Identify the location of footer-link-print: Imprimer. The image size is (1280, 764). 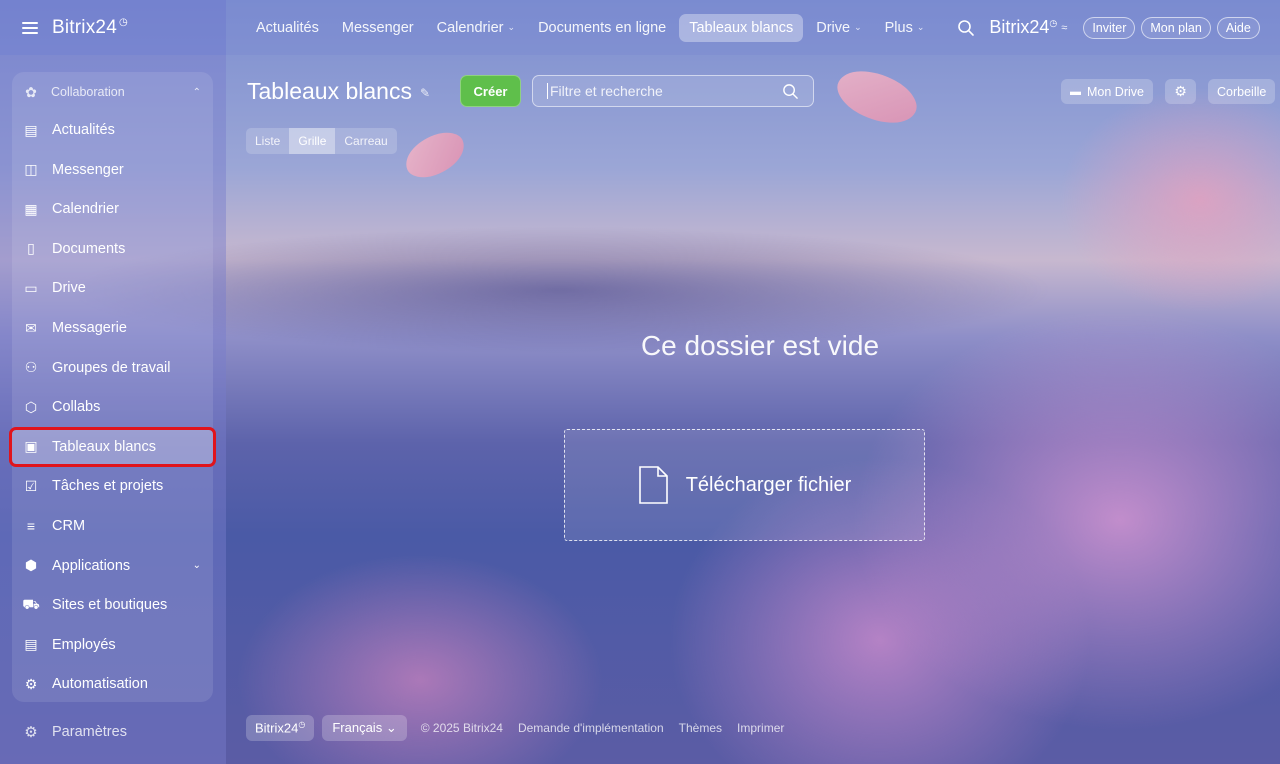
(760, 728).